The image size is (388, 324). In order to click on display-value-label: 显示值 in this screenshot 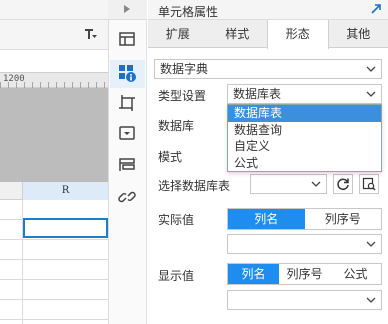, I will do `click(176, 276)`.